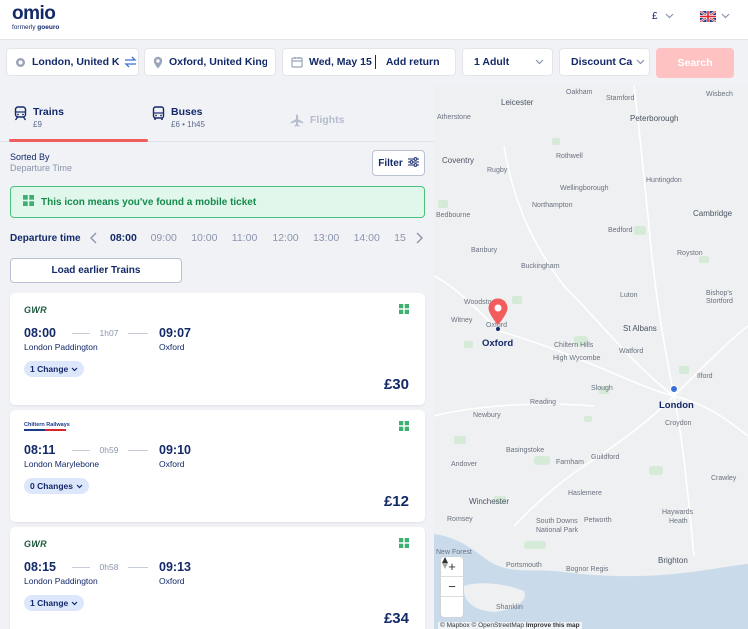  I want to click on map-label: High Wycombe, so click(577, 358).